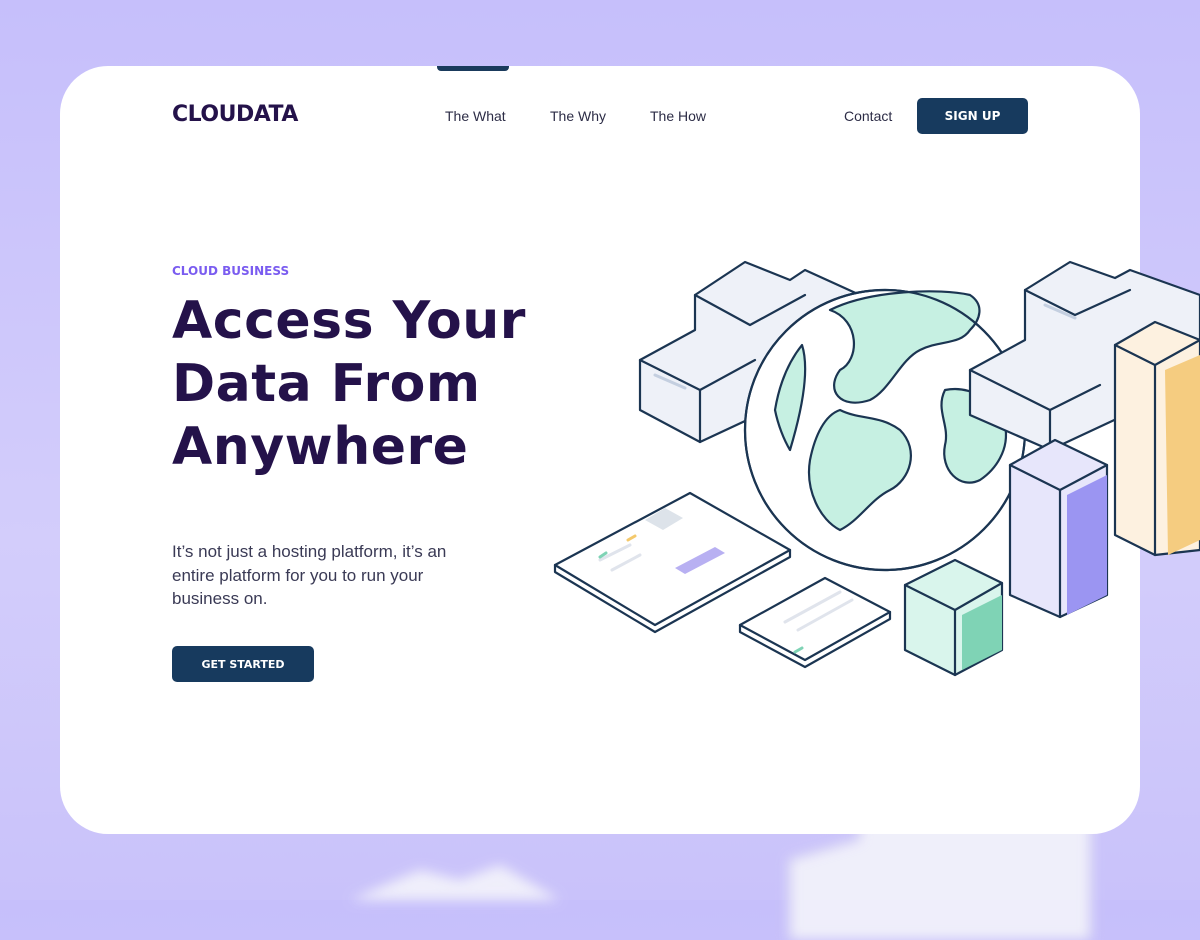 This screenshot has width=1200, height=940. What do you see at coordinates (320, 447) in the screenshot?
I see `hero-title-line-3: Anywhere` at bounding box center [320, 447].